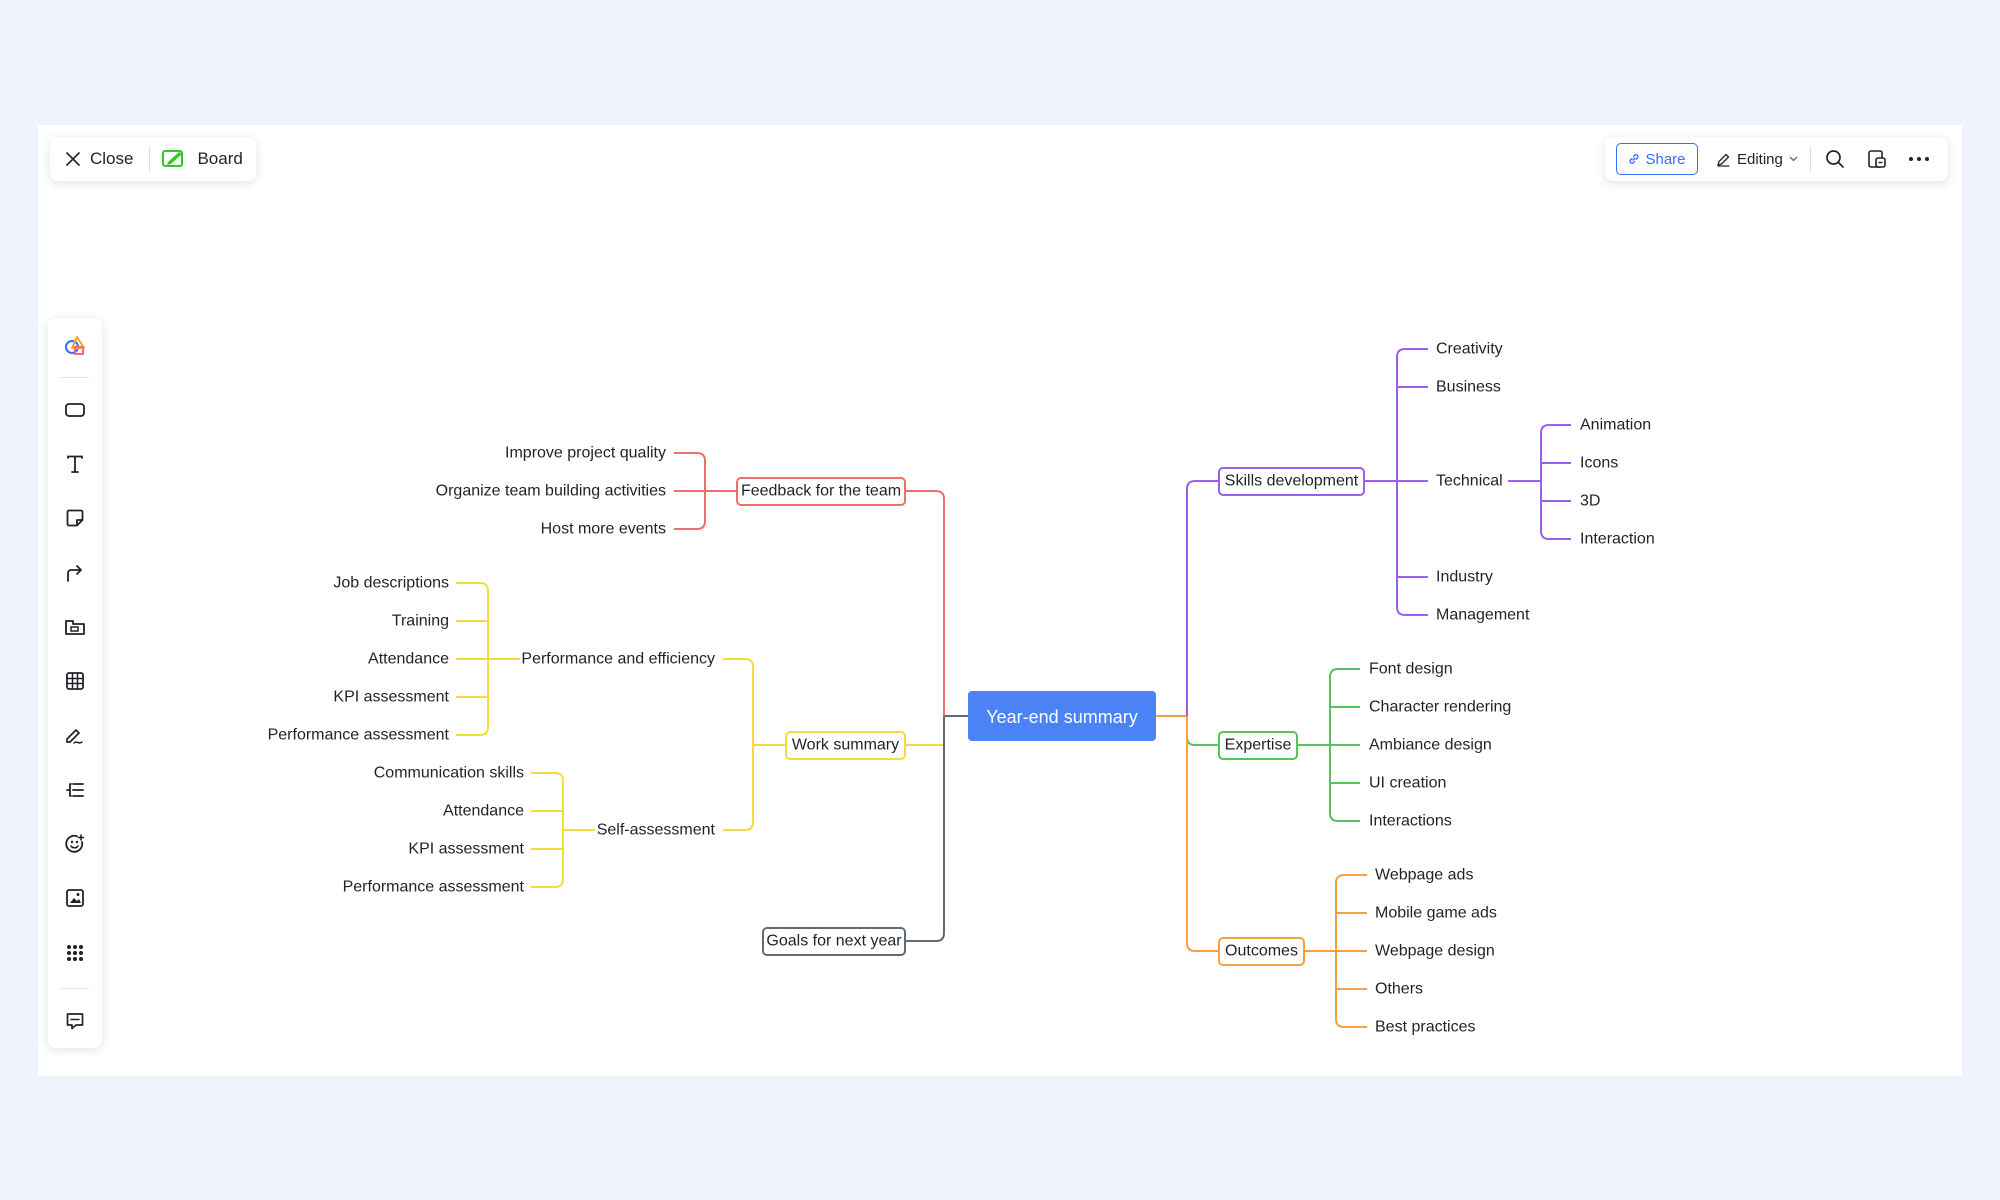 This screenshot has height=1200, width=2000. I want to click on feedback-item: Improve project quality, so click(585, 453).